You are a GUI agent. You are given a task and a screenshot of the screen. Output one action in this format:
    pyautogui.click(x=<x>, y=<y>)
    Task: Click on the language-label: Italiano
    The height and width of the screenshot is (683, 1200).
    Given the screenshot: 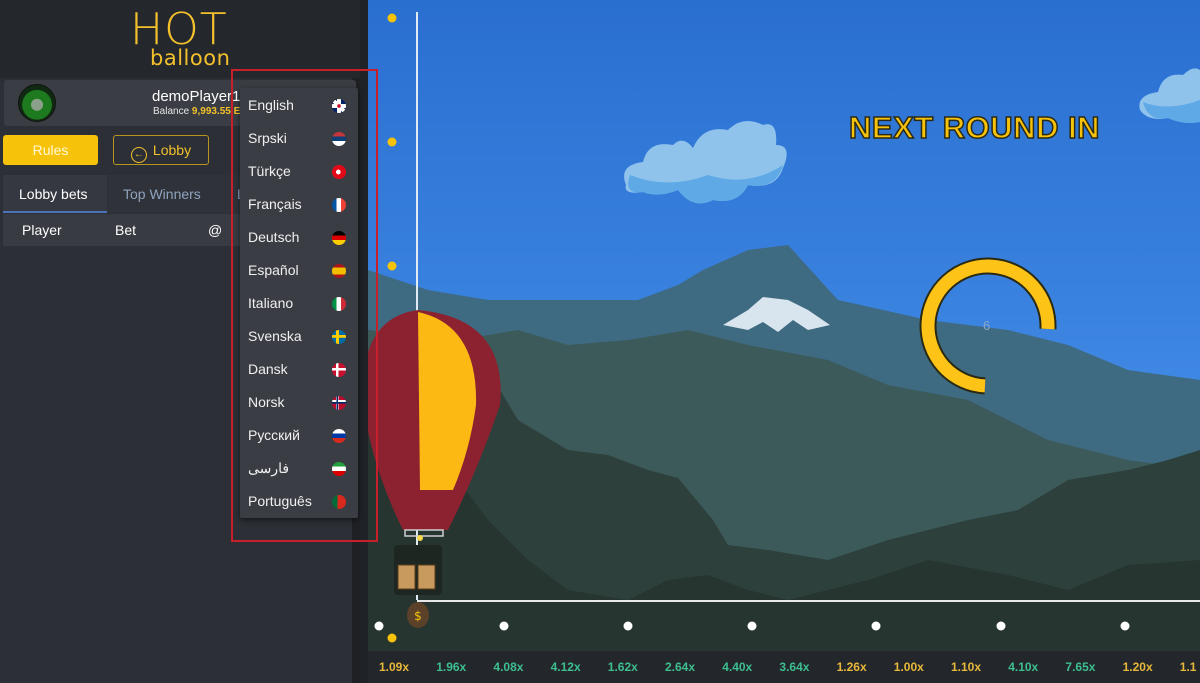 What is the action you would take?
    pyautogui.click(x=271, y=303)
    